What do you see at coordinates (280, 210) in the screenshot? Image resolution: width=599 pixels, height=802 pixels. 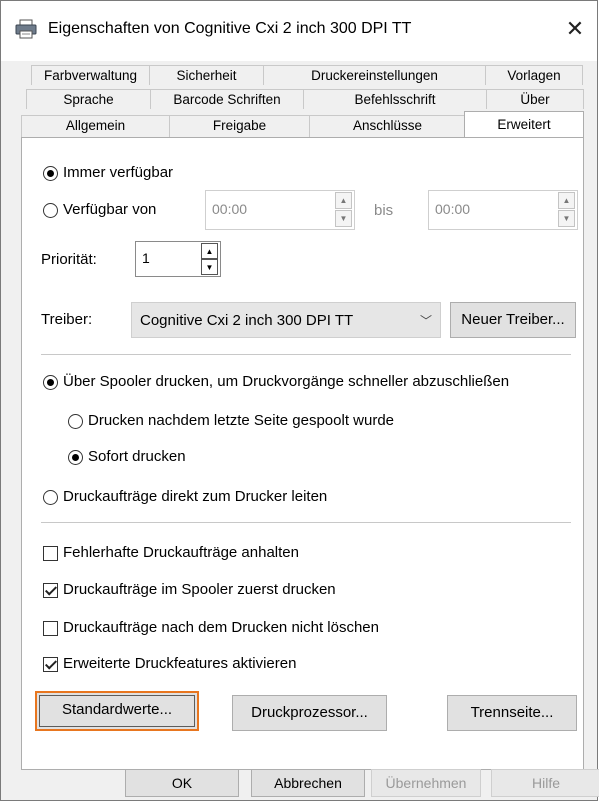 I see `from-time-field: 00:00 ▲ ▼` at bounding box center [280, 210].